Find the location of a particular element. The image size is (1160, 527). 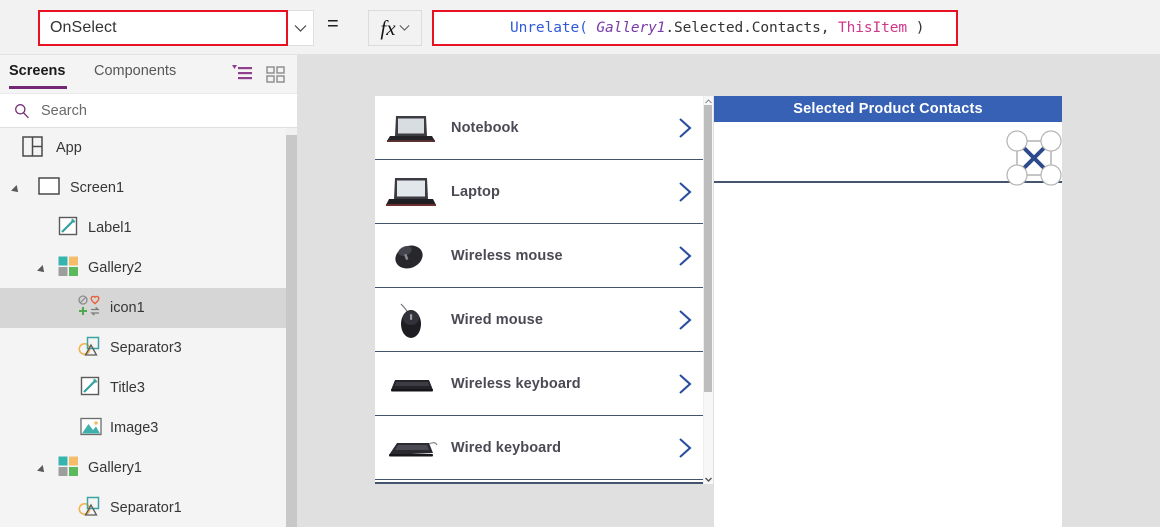

tree-item-label: Label1 is located at coordinates (110, 228).